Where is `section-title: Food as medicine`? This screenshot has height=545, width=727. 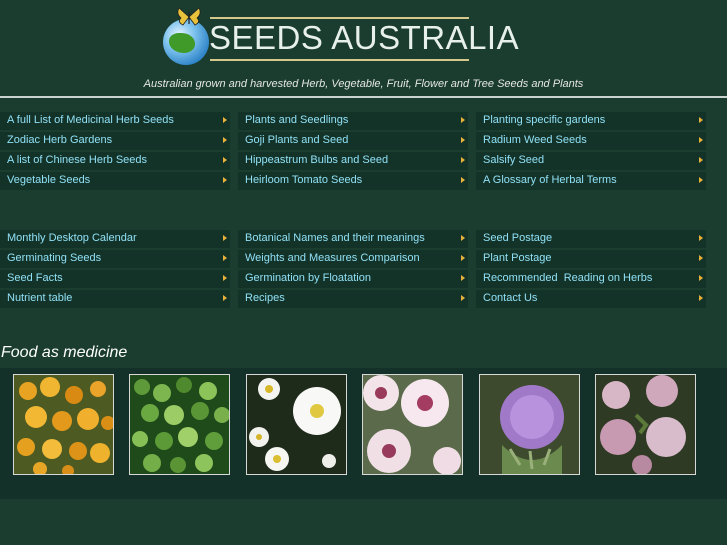
section-title: Food as medicine is located at coordinates (64, 352).